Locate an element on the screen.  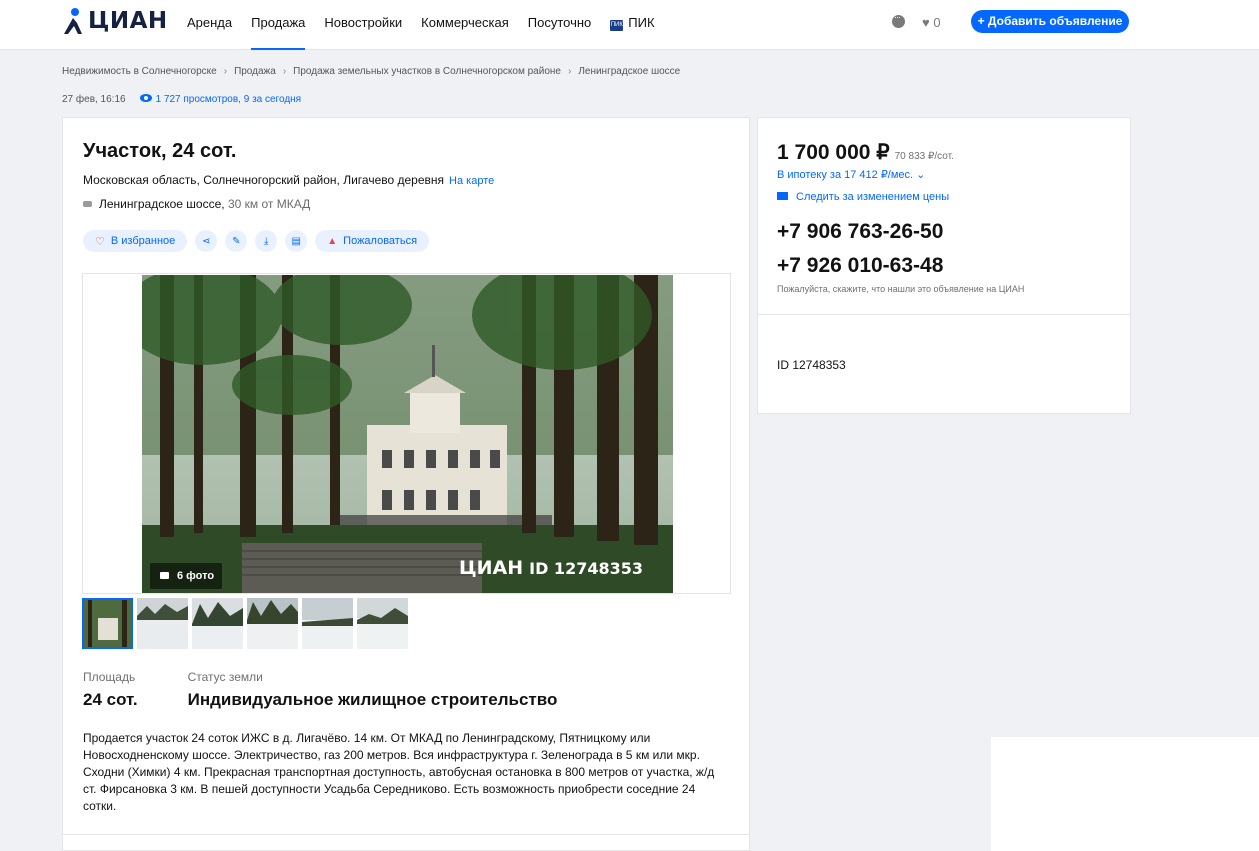
phone-number: +7 906 763-26-50 is located at coordinates (860, 232).